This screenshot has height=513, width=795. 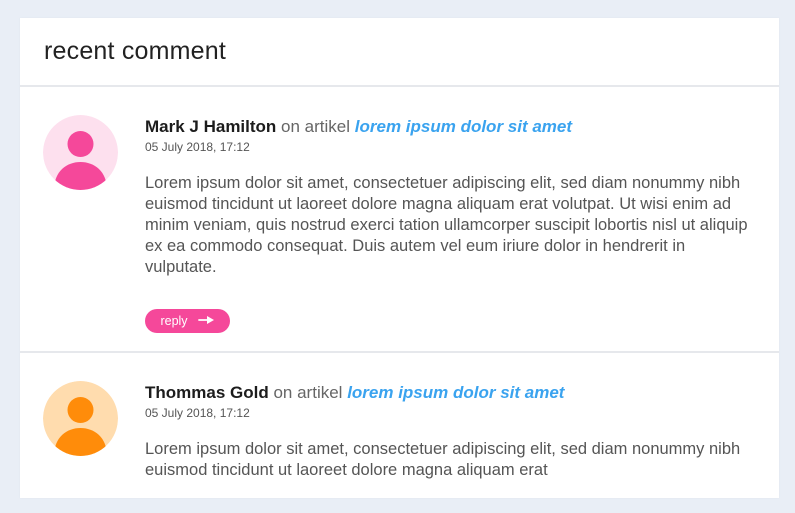 What do you see at coordinates (135, 51) in the screenshot?
I see `panel-title: recent comment` at bounding box center [135, 51].